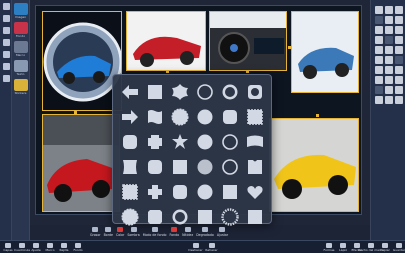 The height and width of the screenshot is (253, 405). Describe the element at coordinates (222, 232) in the screenshot. I see `option-8: Ajustar` at that location.